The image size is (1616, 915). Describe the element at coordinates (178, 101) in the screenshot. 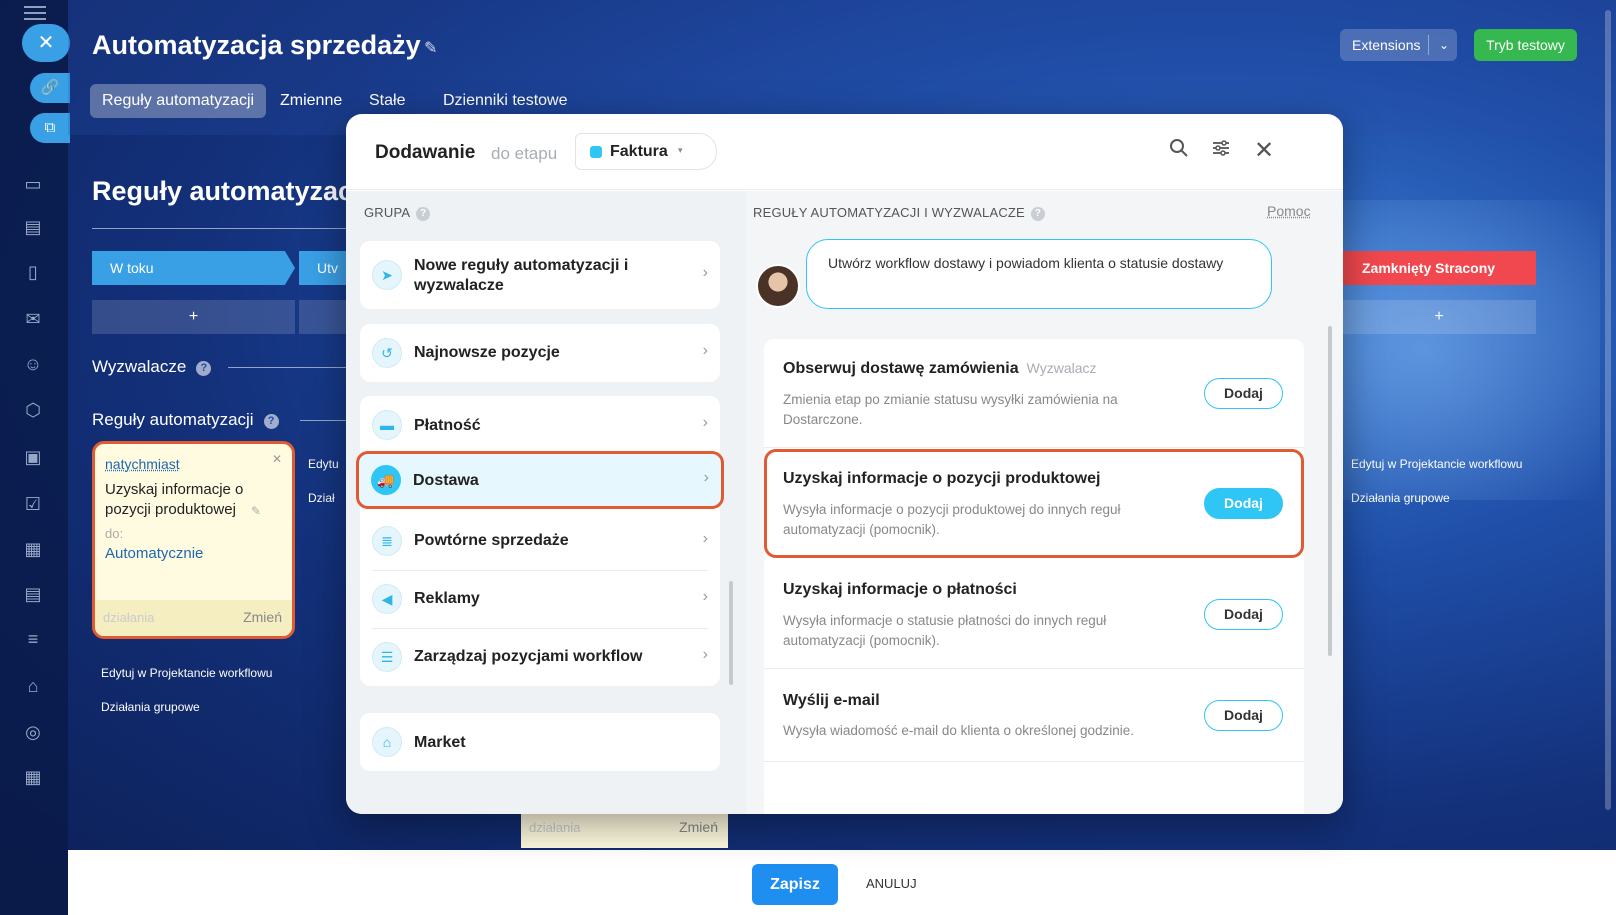

I see `tab-automation-rules: Reguły automatyzacji` at that location.